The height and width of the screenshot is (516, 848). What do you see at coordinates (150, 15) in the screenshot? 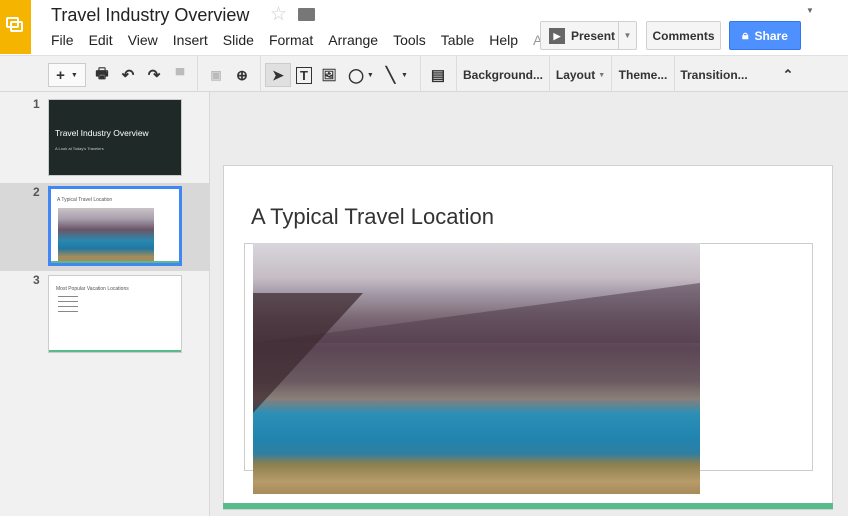
I see `document-title: Travel Industry Overview` at bounding box center [150, 15].